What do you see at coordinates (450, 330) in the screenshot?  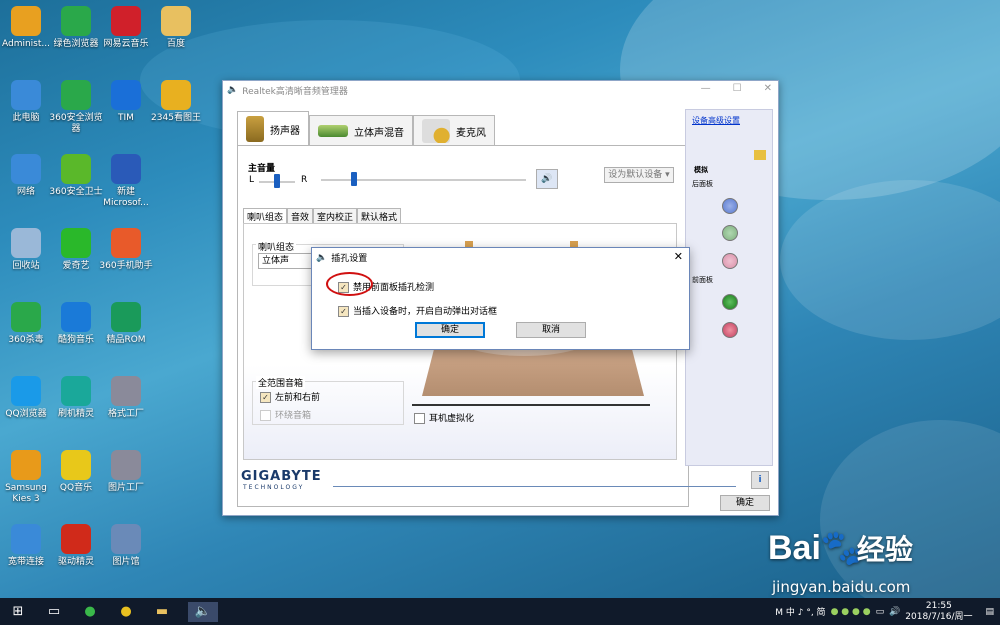 I see `dialog-ok-button: 确定` at bounding box center [450, 330].